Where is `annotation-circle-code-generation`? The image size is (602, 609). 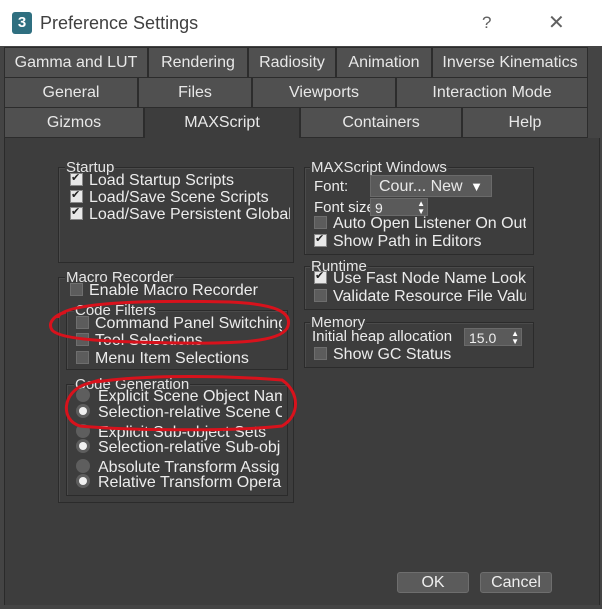
annotation-circle-code-generation is located at coordinates (180, 403).